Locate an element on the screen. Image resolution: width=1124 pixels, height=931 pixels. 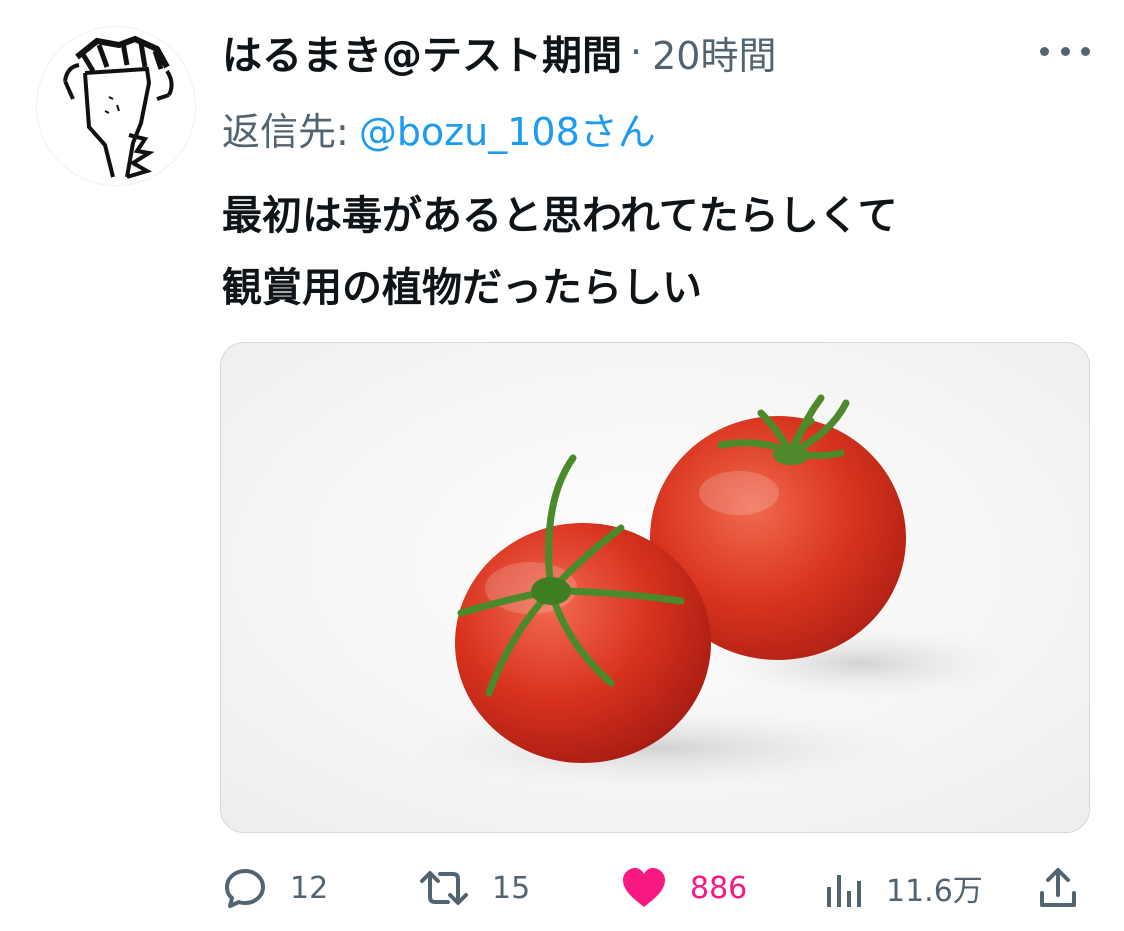
tweet-text-line: 最初は毒があると思われてたらしくて is located at coordinates (560, 216).